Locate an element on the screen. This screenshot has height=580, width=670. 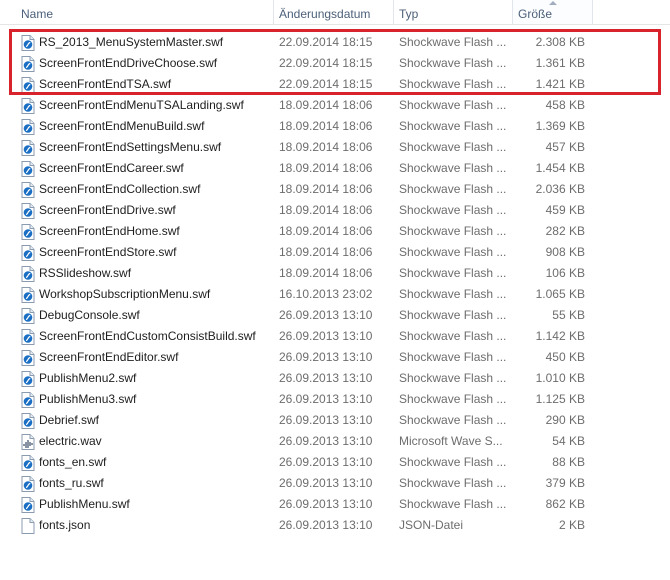
file-name: Debrief.swf is located at coordinates (69, 420).